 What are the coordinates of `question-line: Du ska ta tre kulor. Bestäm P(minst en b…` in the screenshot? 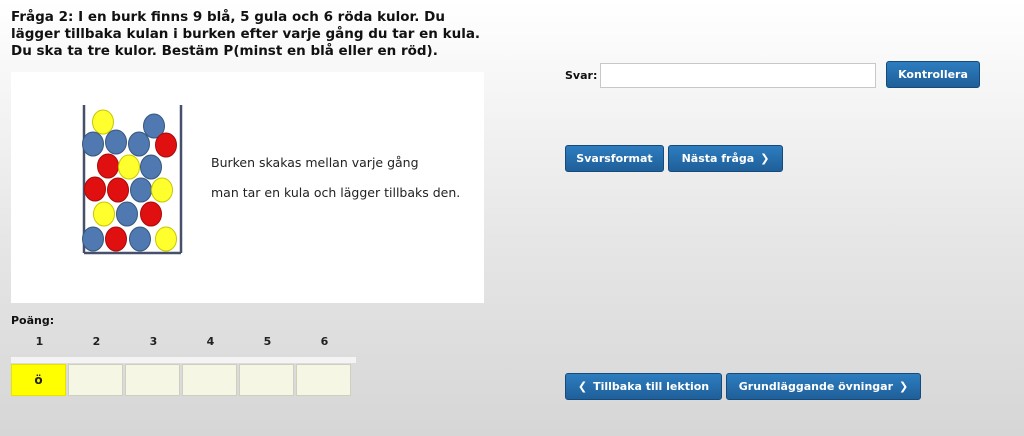 It's located at (224, 51).